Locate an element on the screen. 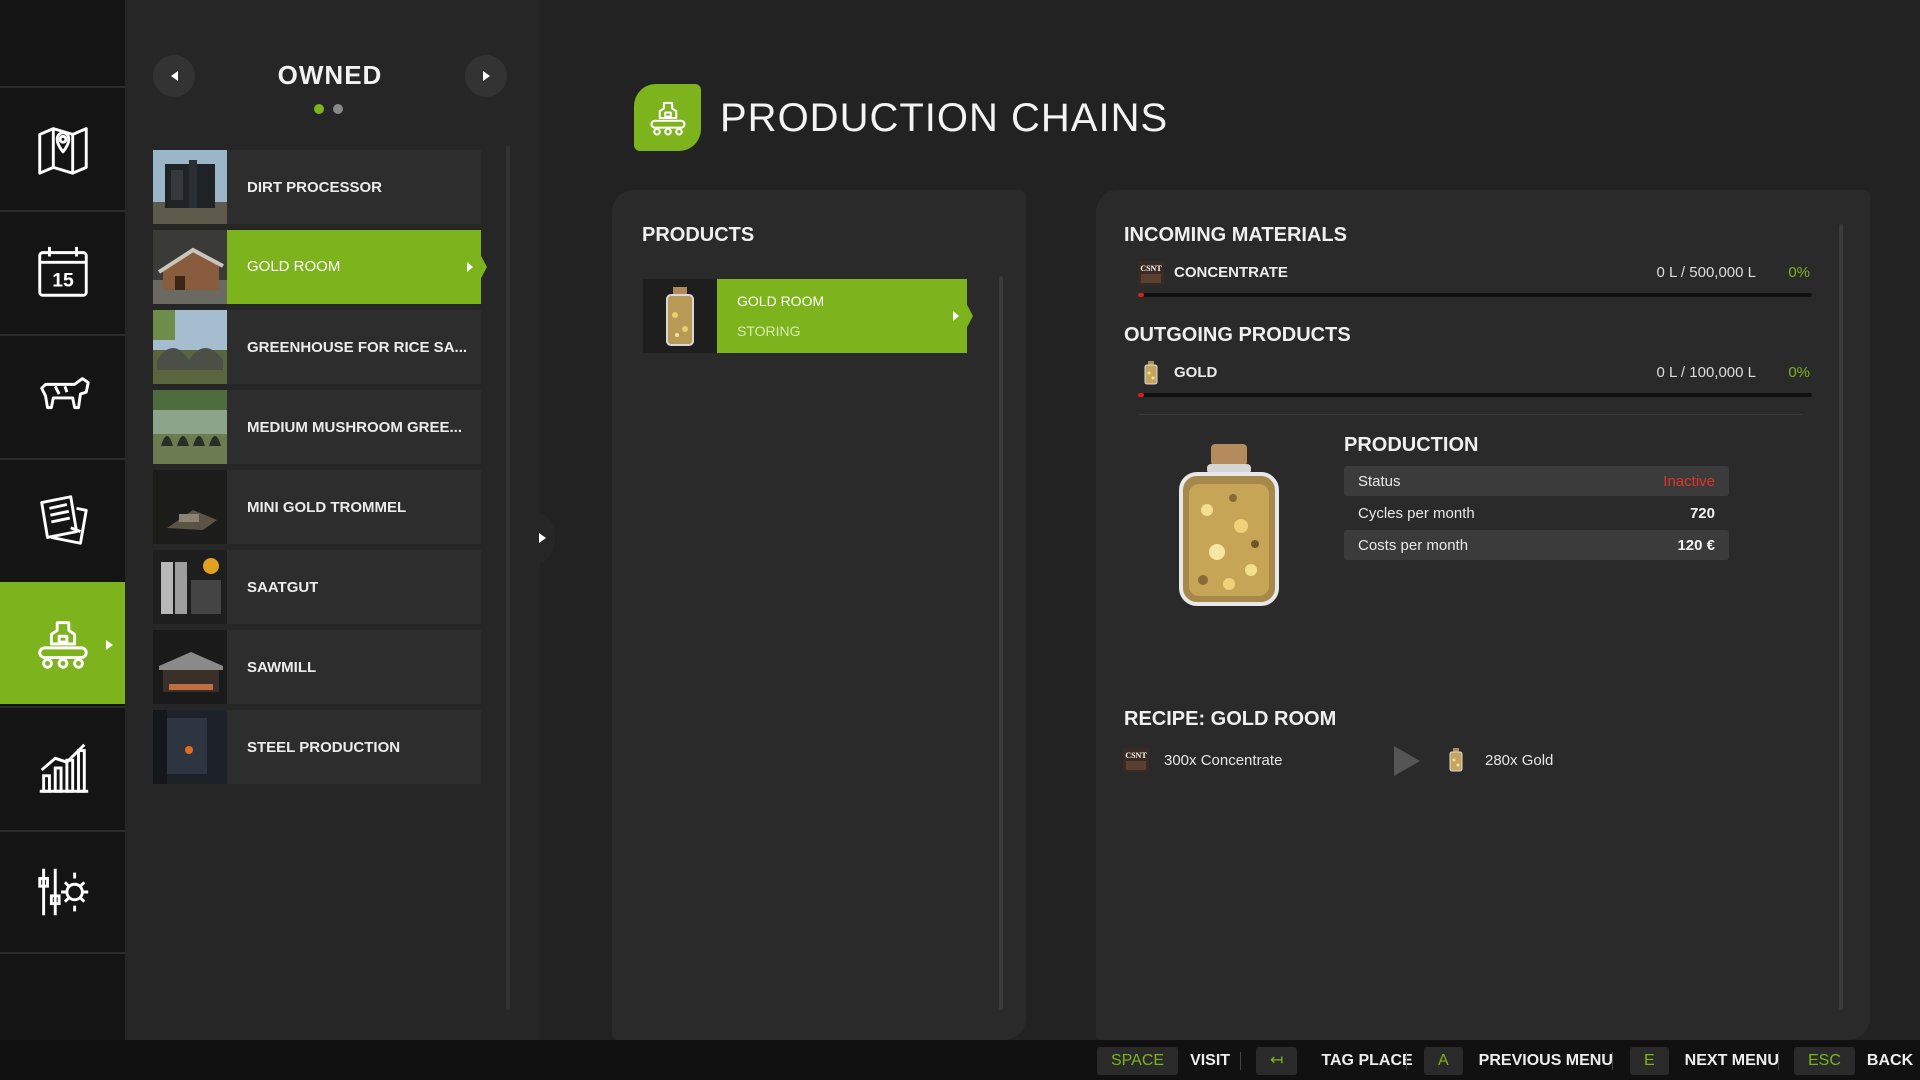 This screenshot has height=1080, width=1920. page-dot-active is located at coordinates (319, 109).